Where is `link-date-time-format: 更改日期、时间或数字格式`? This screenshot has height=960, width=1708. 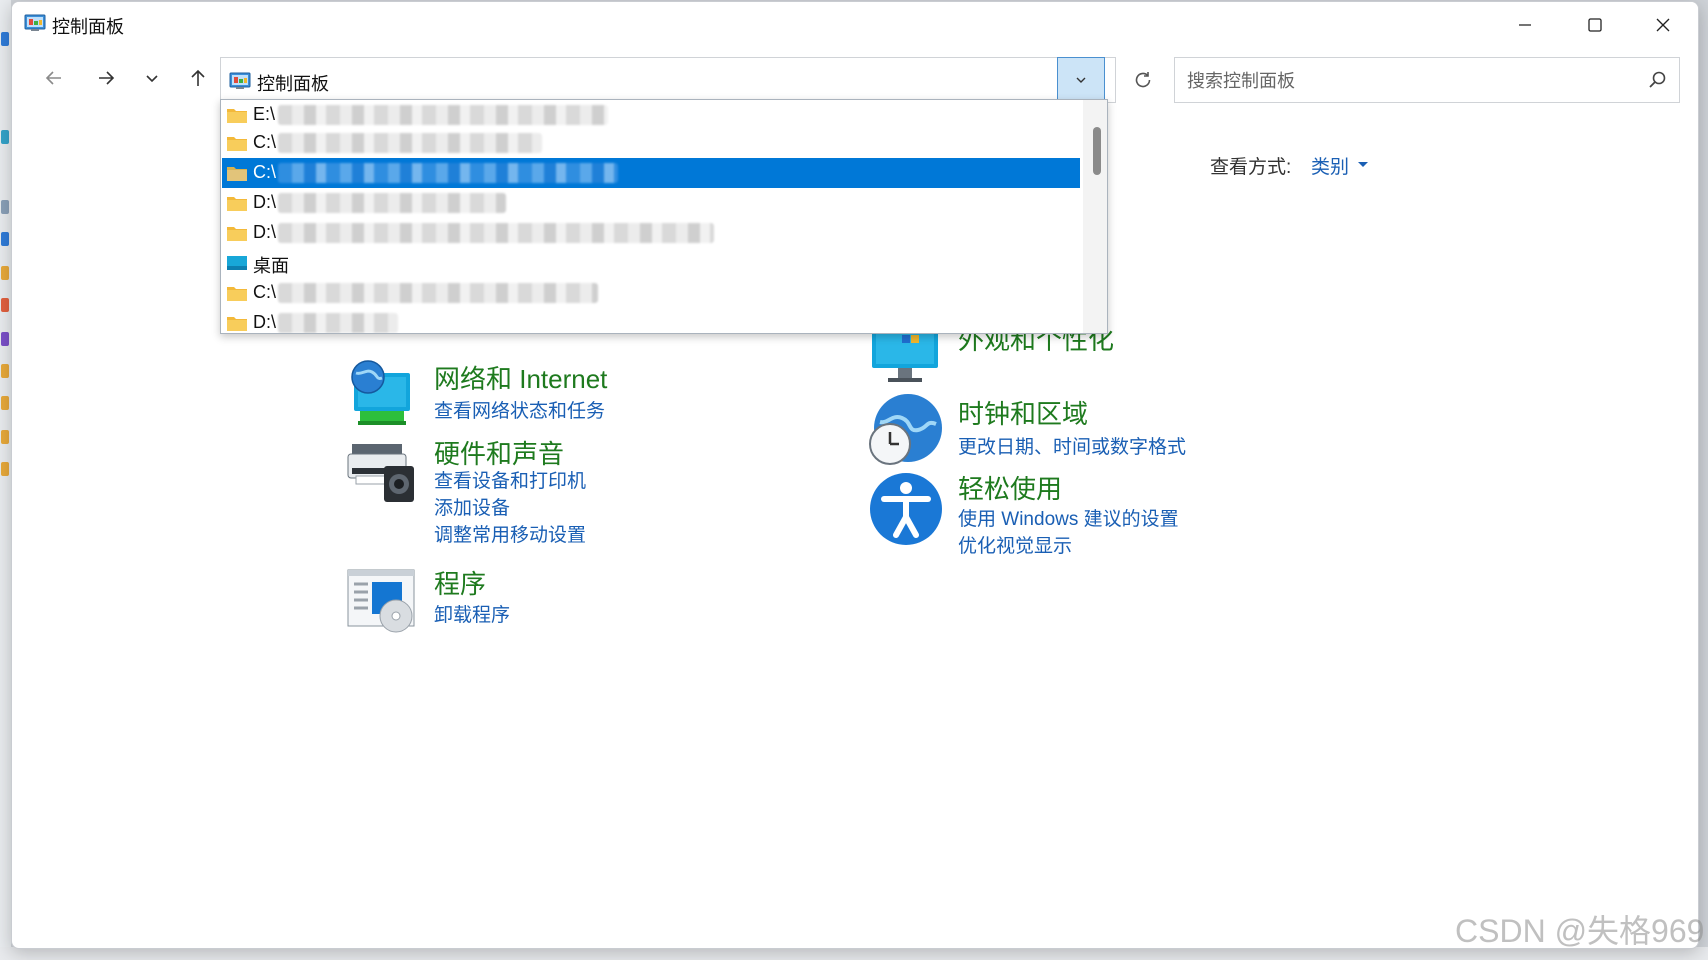 link-date-time-format: 更改日期、时间或数字格式 is located at coordinates (1072, 445).